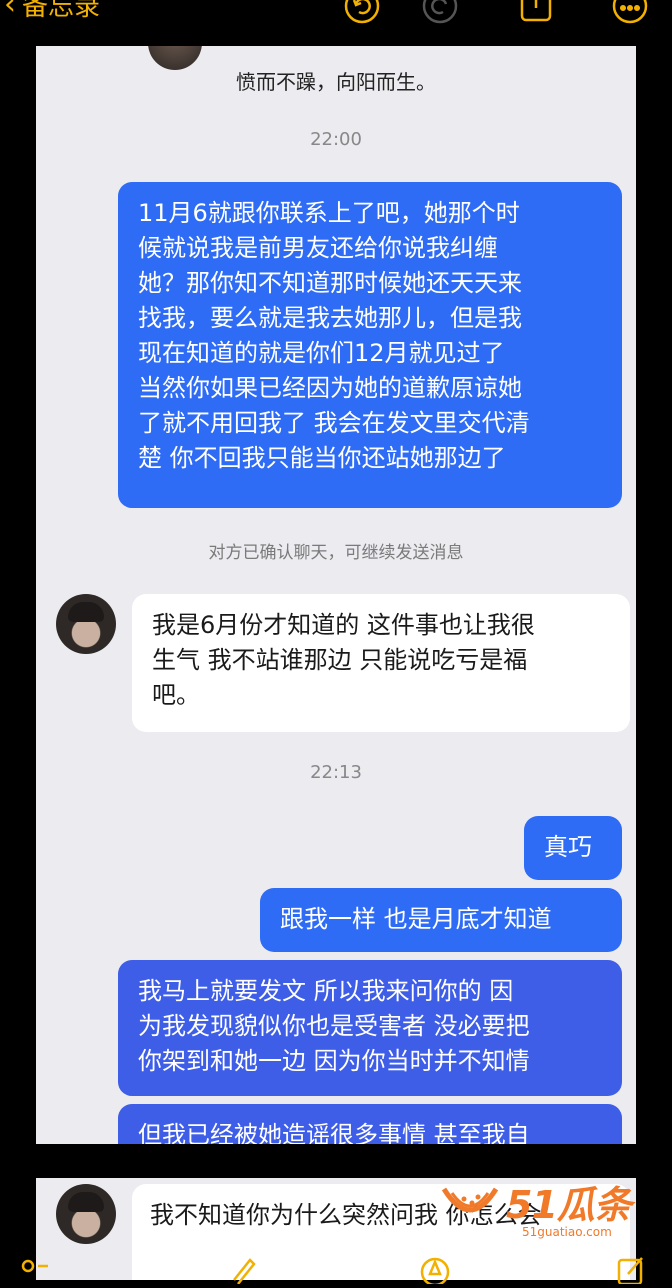  Describe the element at coordinates (326, 991) in the screenshot. I see `message-line: 我马上就要发文 所以我来问你的 因` at that location.